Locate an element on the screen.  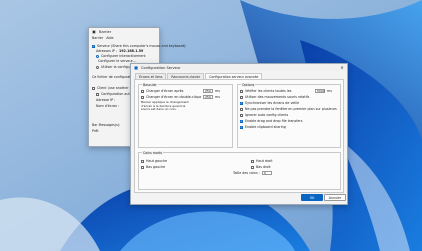
corner-tr-row: Haut droit is located at coordinates (262, 161).